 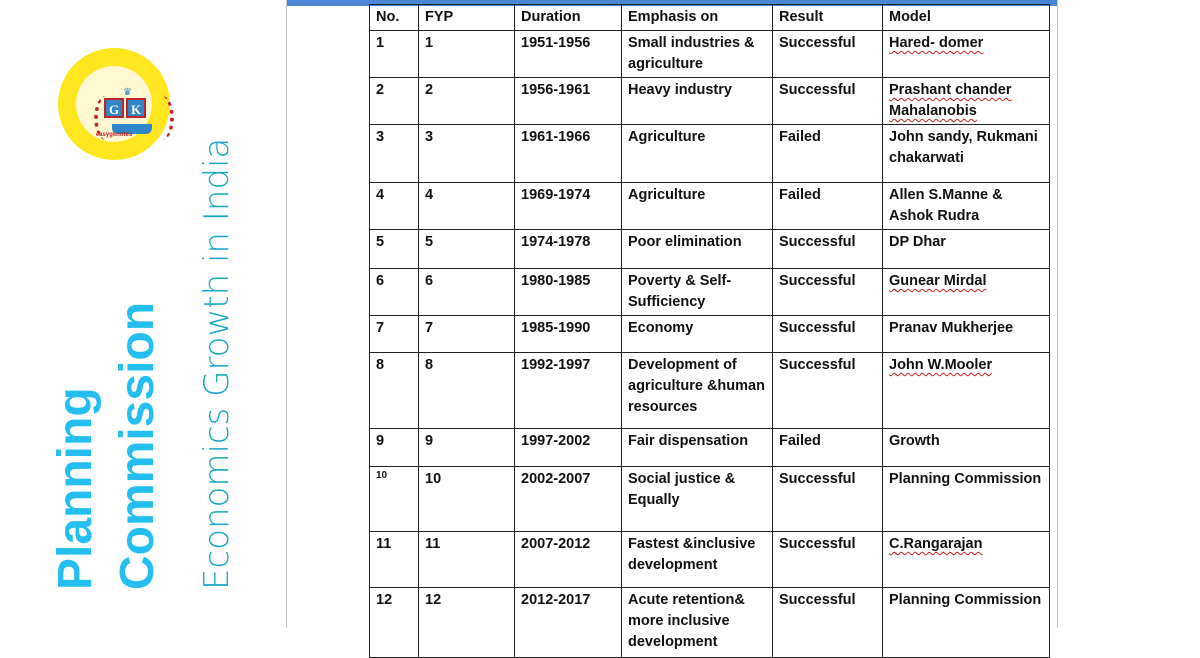 What do you see at coordinates (568, 249) in the screenshot?
I see `cell-duration: 1974-1978` at bounding box center [568, 249].